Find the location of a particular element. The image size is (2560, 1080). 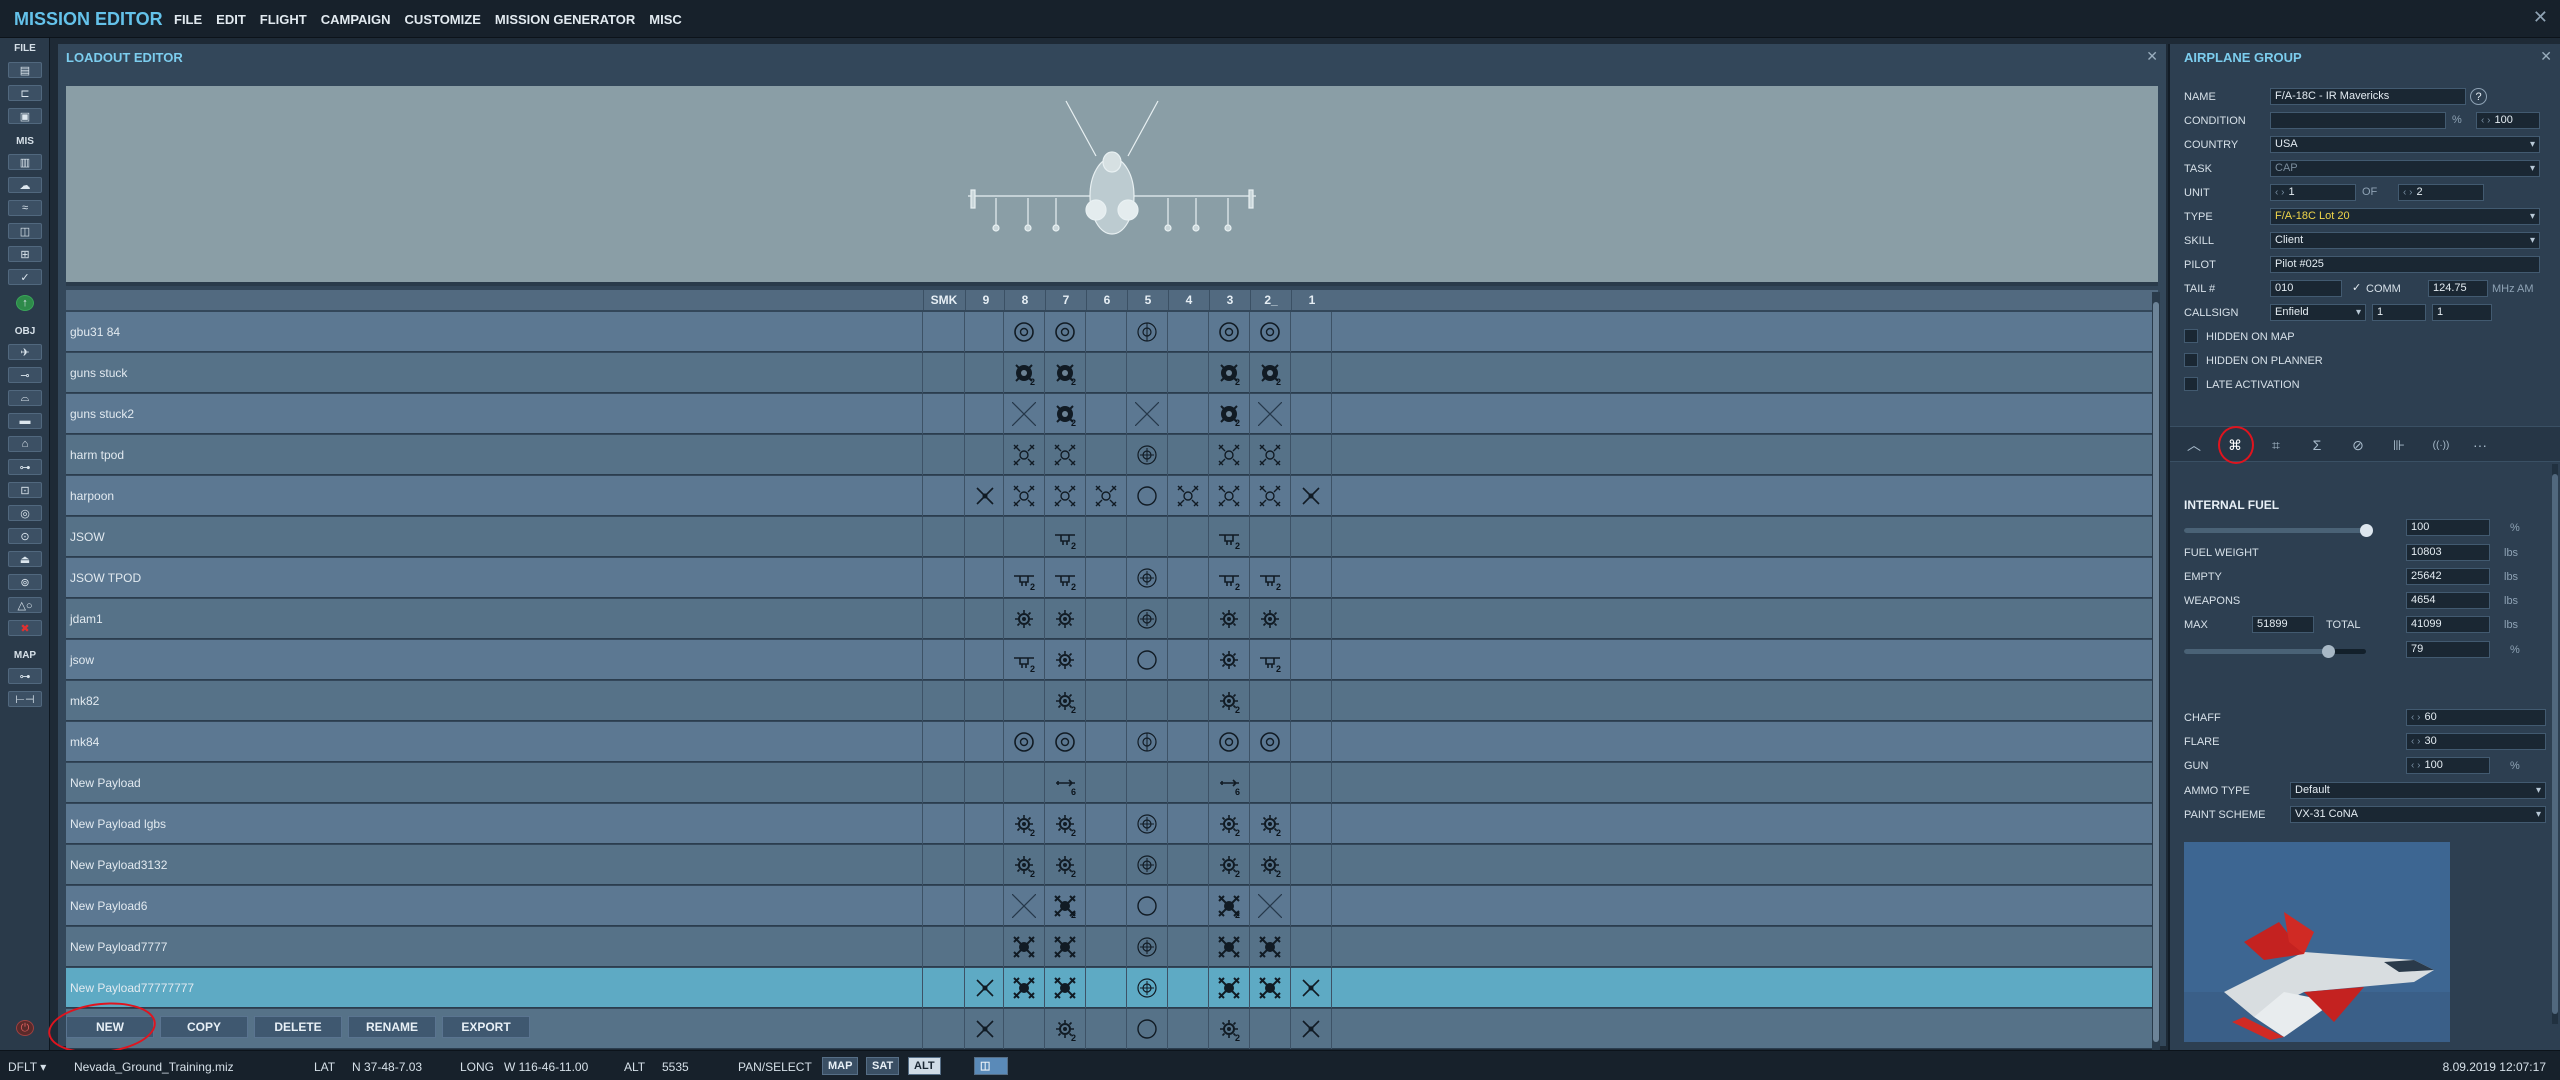

profile-select: DFLT ▾ is located at coordinates (27, 1067).